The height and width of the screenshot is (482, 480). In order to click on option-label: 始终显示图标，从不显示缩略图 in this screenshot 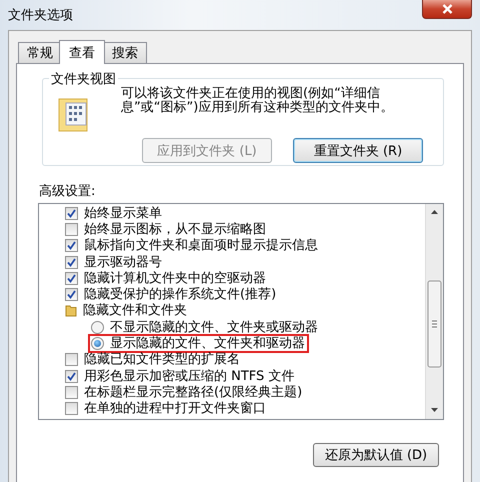, I will do `click(175, 229)`.